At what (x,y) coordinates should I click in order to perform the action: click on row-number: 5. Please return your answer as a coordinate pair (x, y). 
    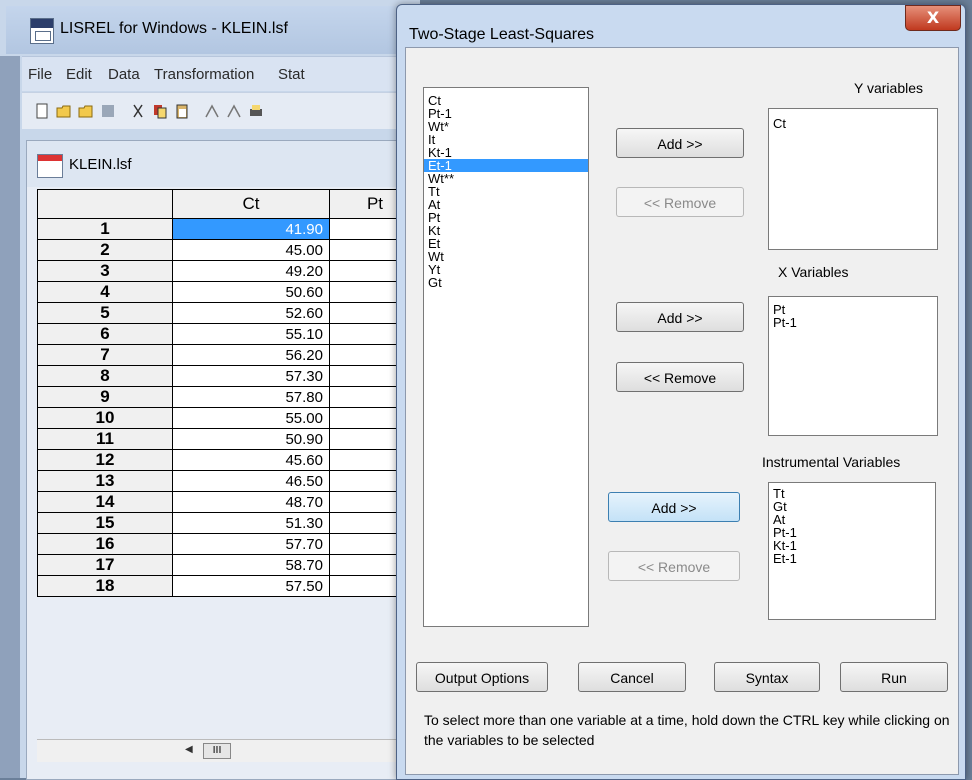
    Looking at the image, I should click on (105, 313).